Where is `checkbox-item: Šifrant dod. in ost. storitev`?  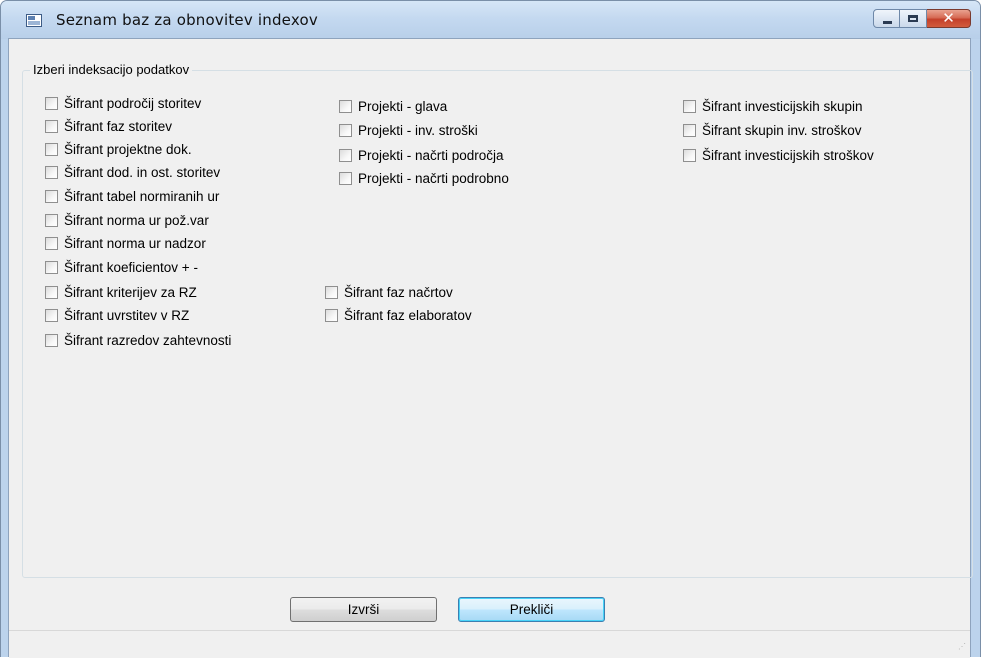 checkbox-item: Šifrant dod. in ost. storitev is located at coordinates (132, 172).